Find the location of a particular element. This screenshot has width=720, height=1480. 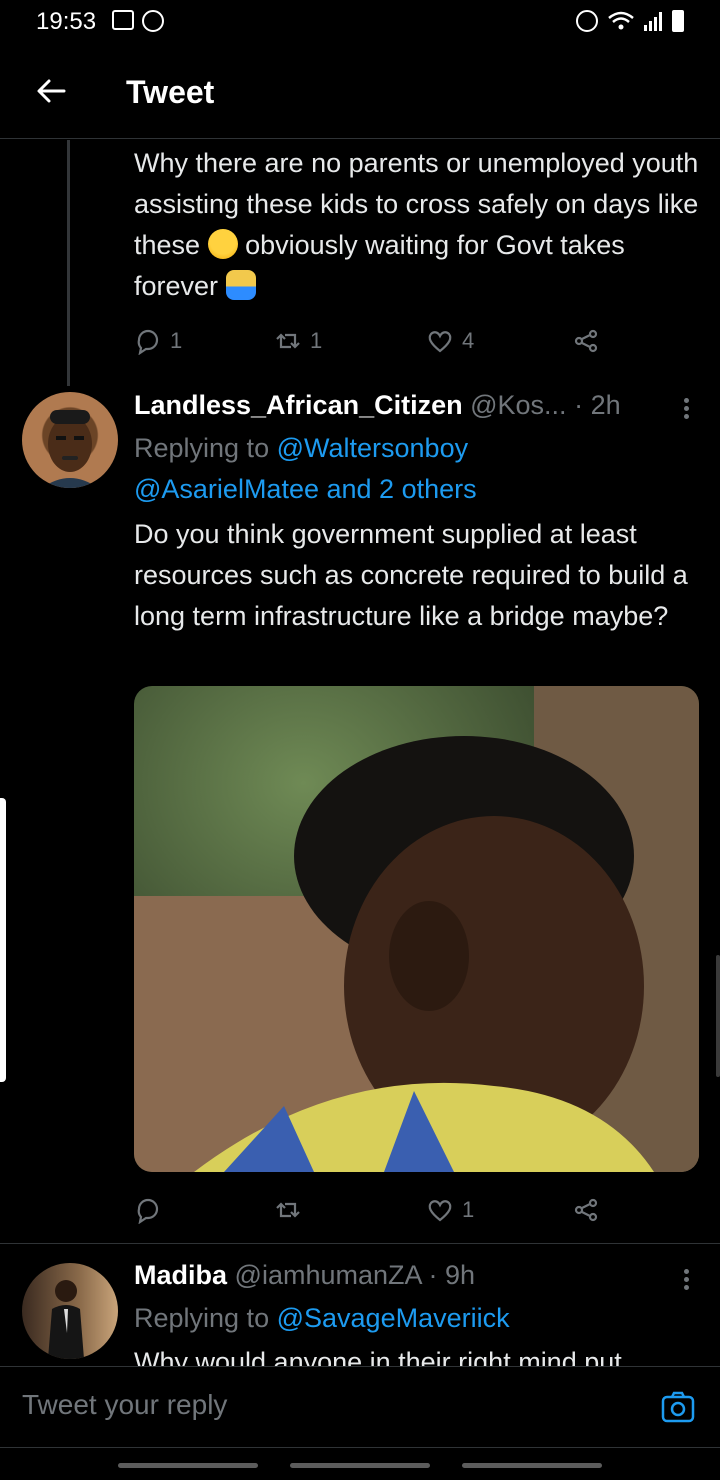

parent-tweet-actions: 1 1 4 is located at coordinates (369, 341).